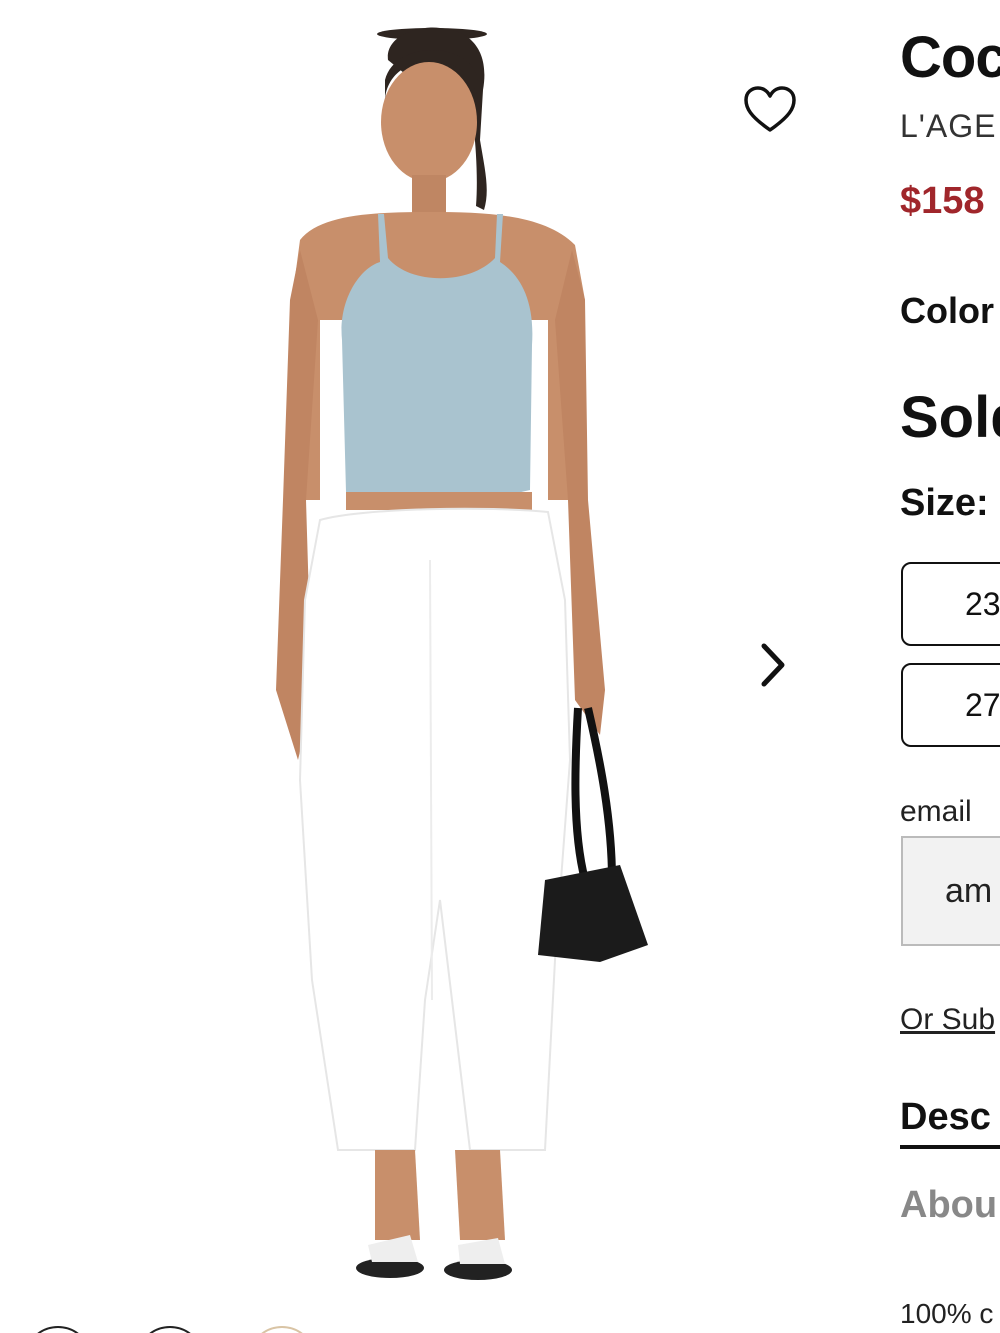 This screenshot has height=1333, width=1000. Describe the element at coordinates (950, 1122) in the screenshot. I see `tab-description: Desc` at that location.